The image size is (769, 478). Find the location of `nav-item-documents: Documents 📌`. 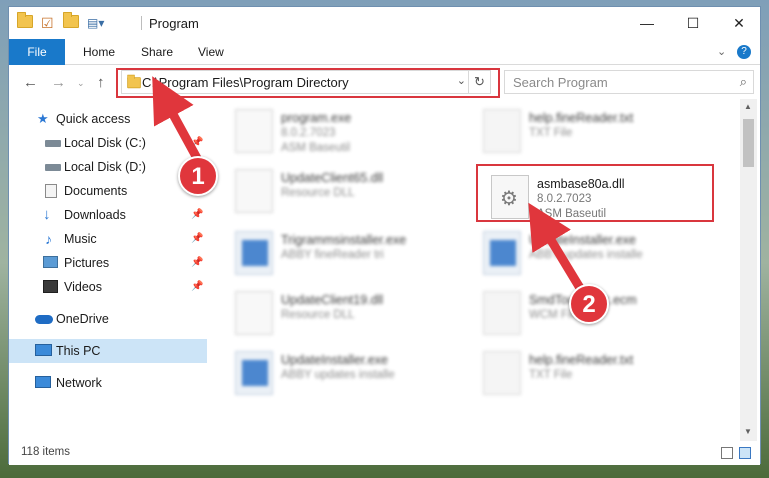

nav-item-documents: Documents 📌 is located at coordinates (108, 191).